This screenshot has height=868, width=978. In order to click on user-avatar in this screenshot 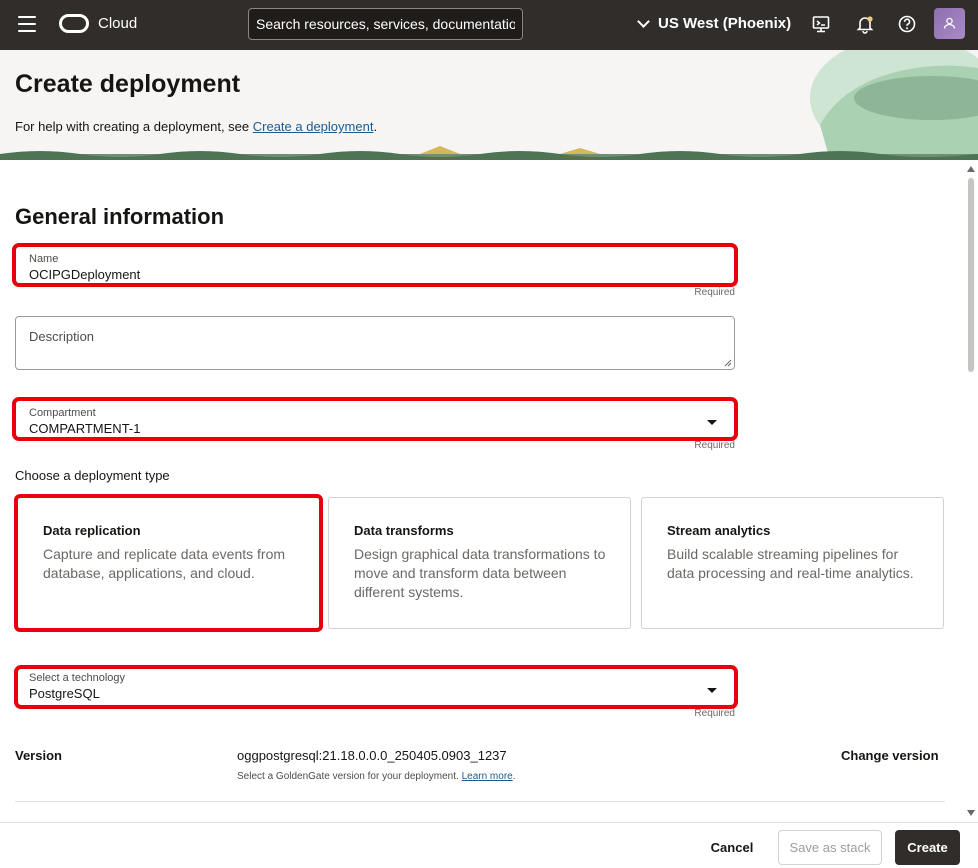, I will do `click(949, 23)`.